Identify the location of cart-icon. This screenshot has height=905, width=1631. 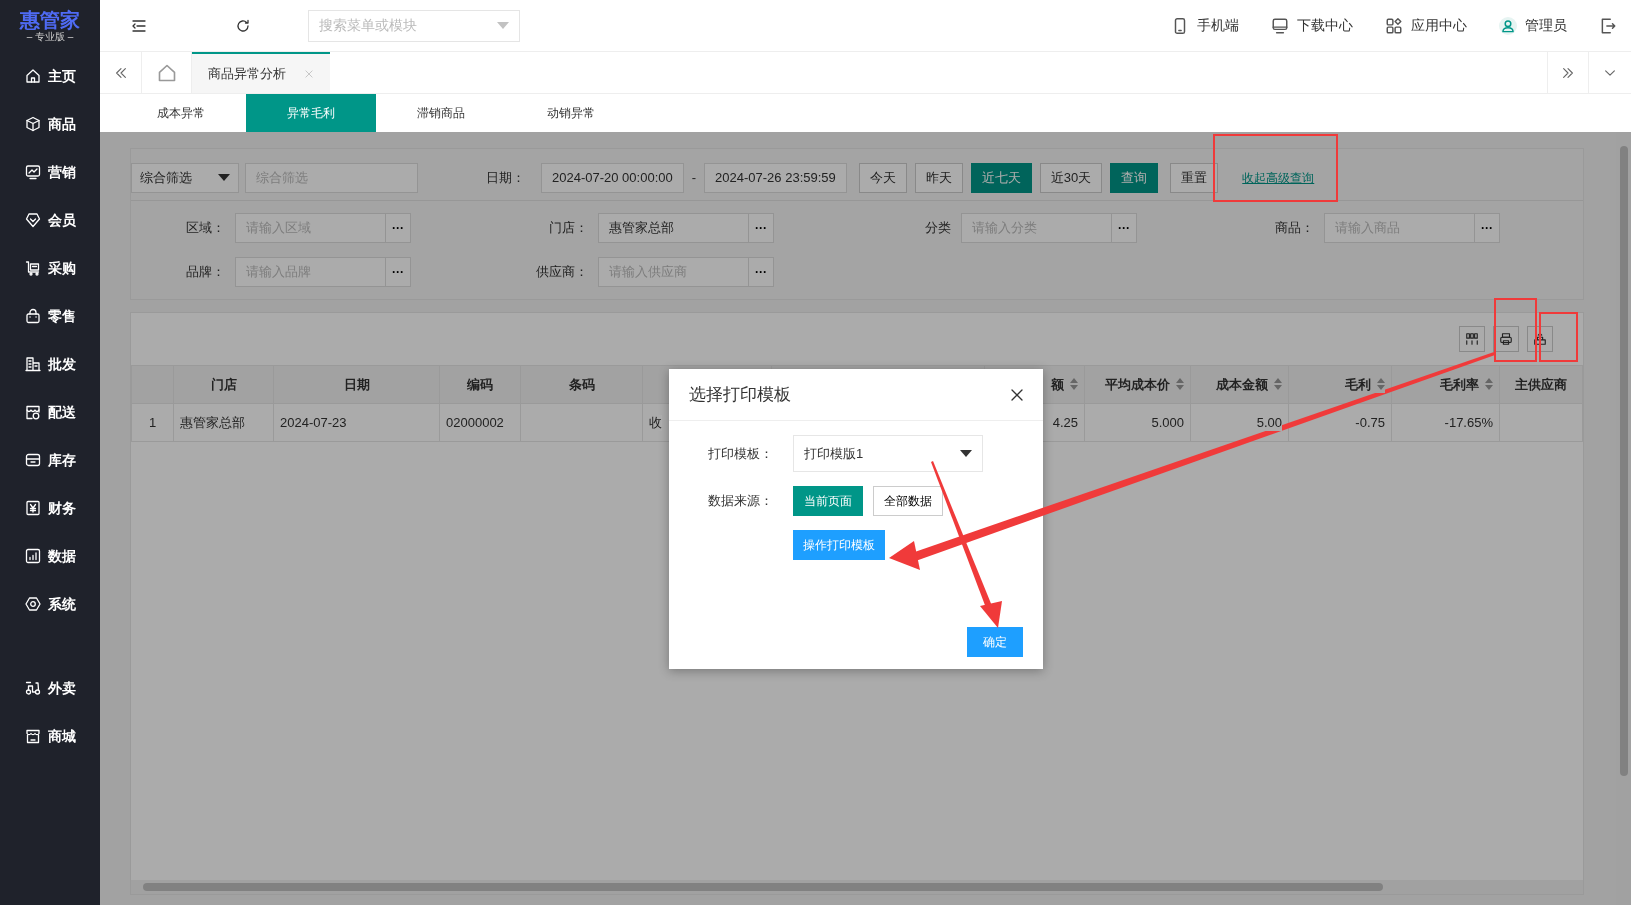
(32, 268).